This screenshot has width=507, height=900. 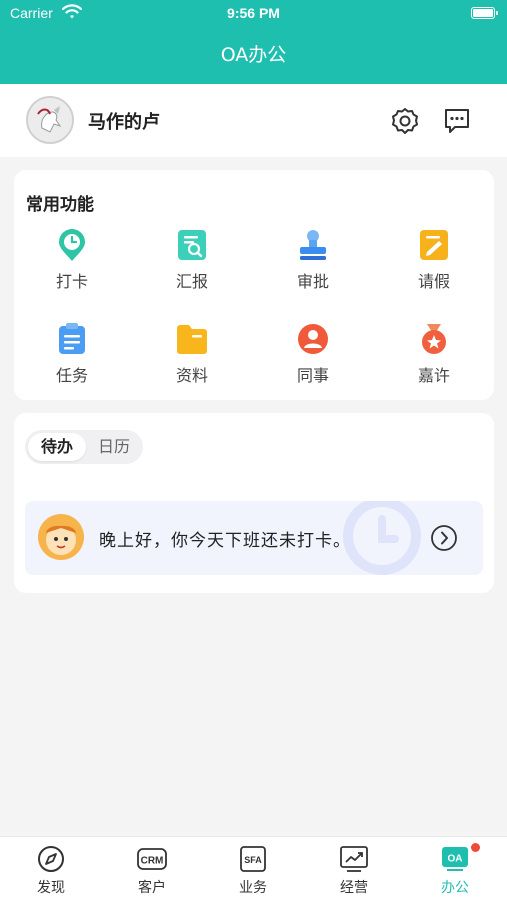 What do you see at coordinates (72, 338) in the screenshot?
I see `task-clipboard-icon` at bounding box center [72, 338].